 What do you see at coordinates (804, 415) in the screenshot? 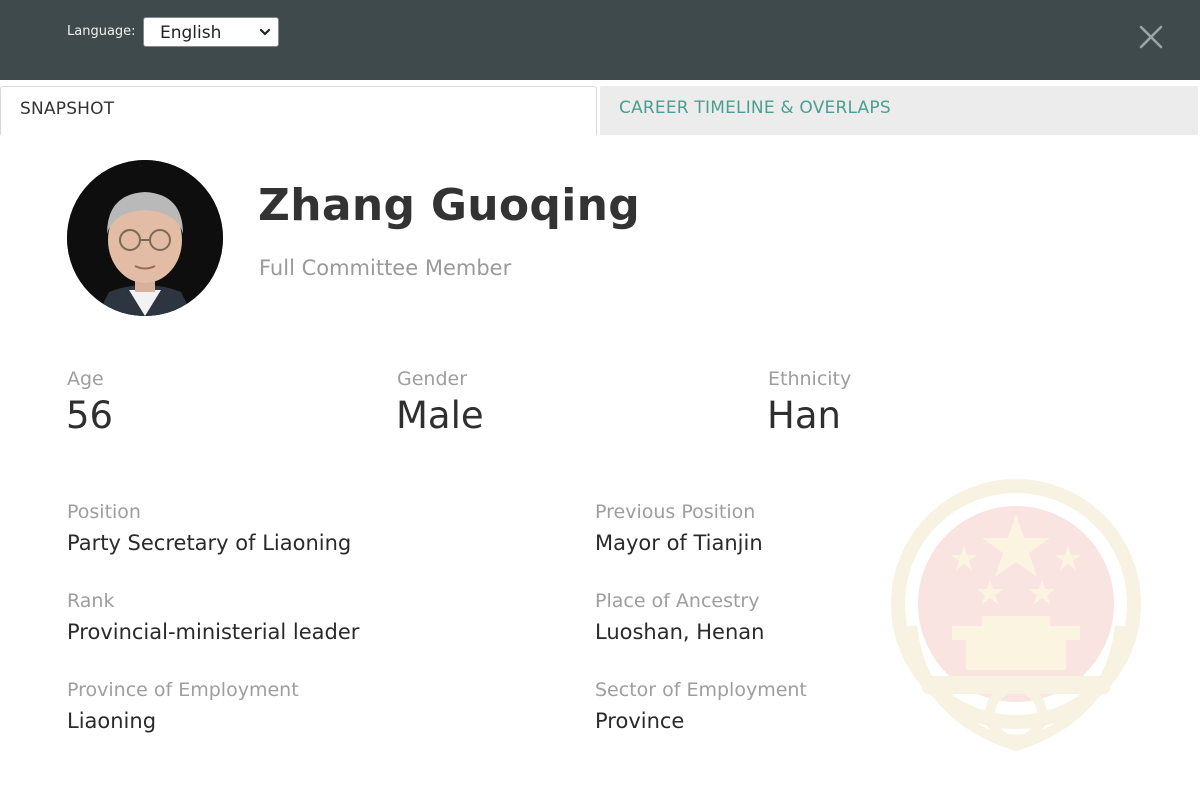
I see `ethnicity-value: Han` at bounding box center [804, 415].